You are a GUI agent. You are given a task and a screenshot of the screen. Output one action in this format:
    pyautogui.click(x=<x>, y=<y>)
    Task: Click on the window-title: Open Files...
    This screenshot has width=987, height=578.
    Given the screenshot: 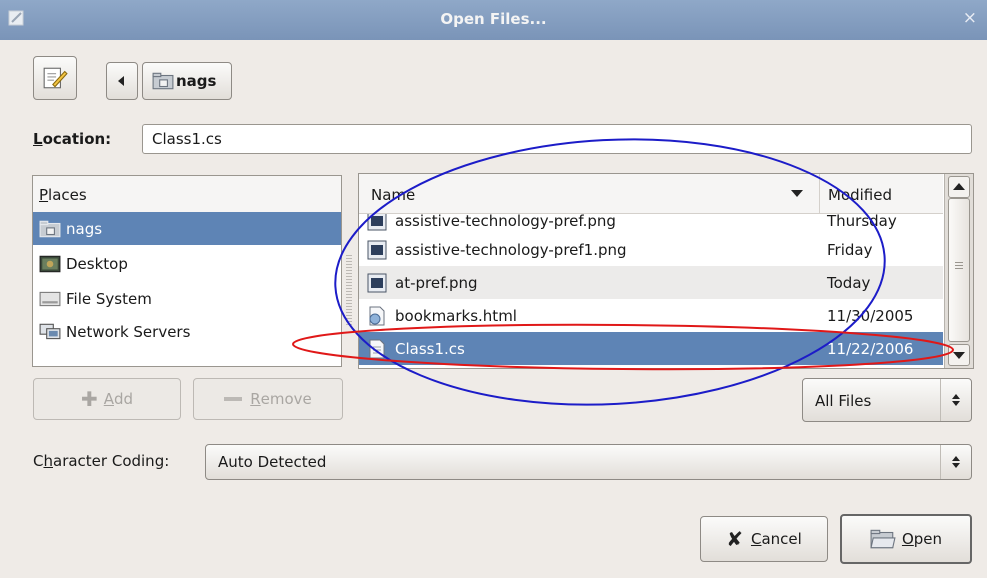 What is the action you would take?
    pyautogui.click(x=493, y=19)
    